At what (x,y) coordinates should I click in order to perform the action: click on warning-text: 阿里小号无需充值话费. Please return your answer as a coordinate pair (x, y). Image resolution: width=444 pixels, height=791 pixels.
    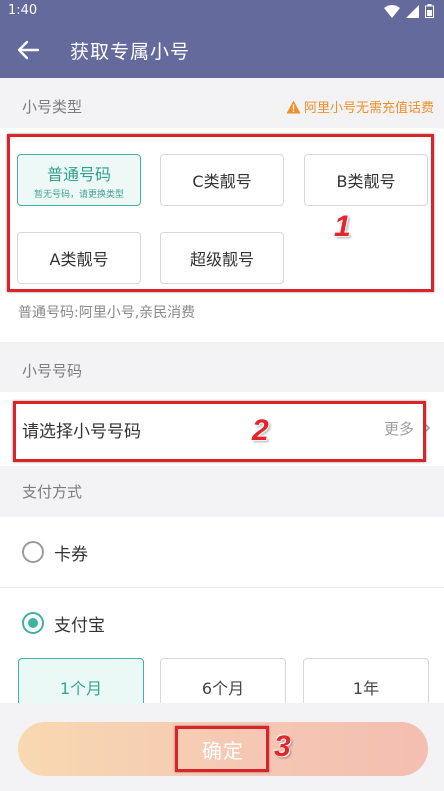
    Looking at the image, I should click on (368, 108).